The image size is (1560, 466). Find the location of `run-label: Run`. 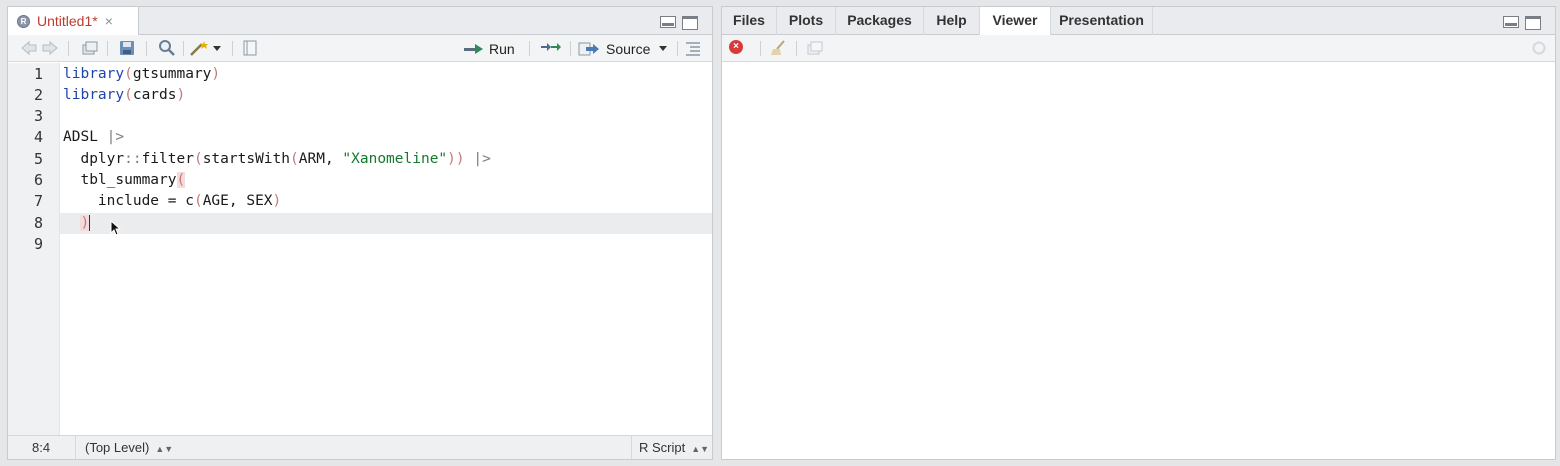

run-label: Run is located at coordinates (502, 48).